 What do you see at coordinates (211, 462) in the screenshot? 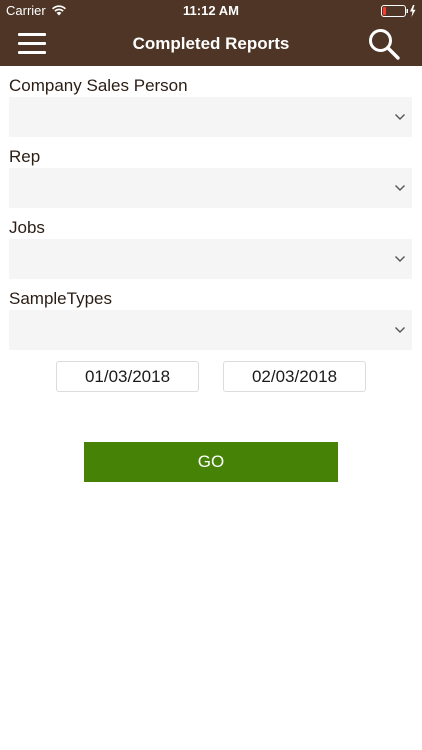
I see `go-button: GO` at bounding box center [211, 462].